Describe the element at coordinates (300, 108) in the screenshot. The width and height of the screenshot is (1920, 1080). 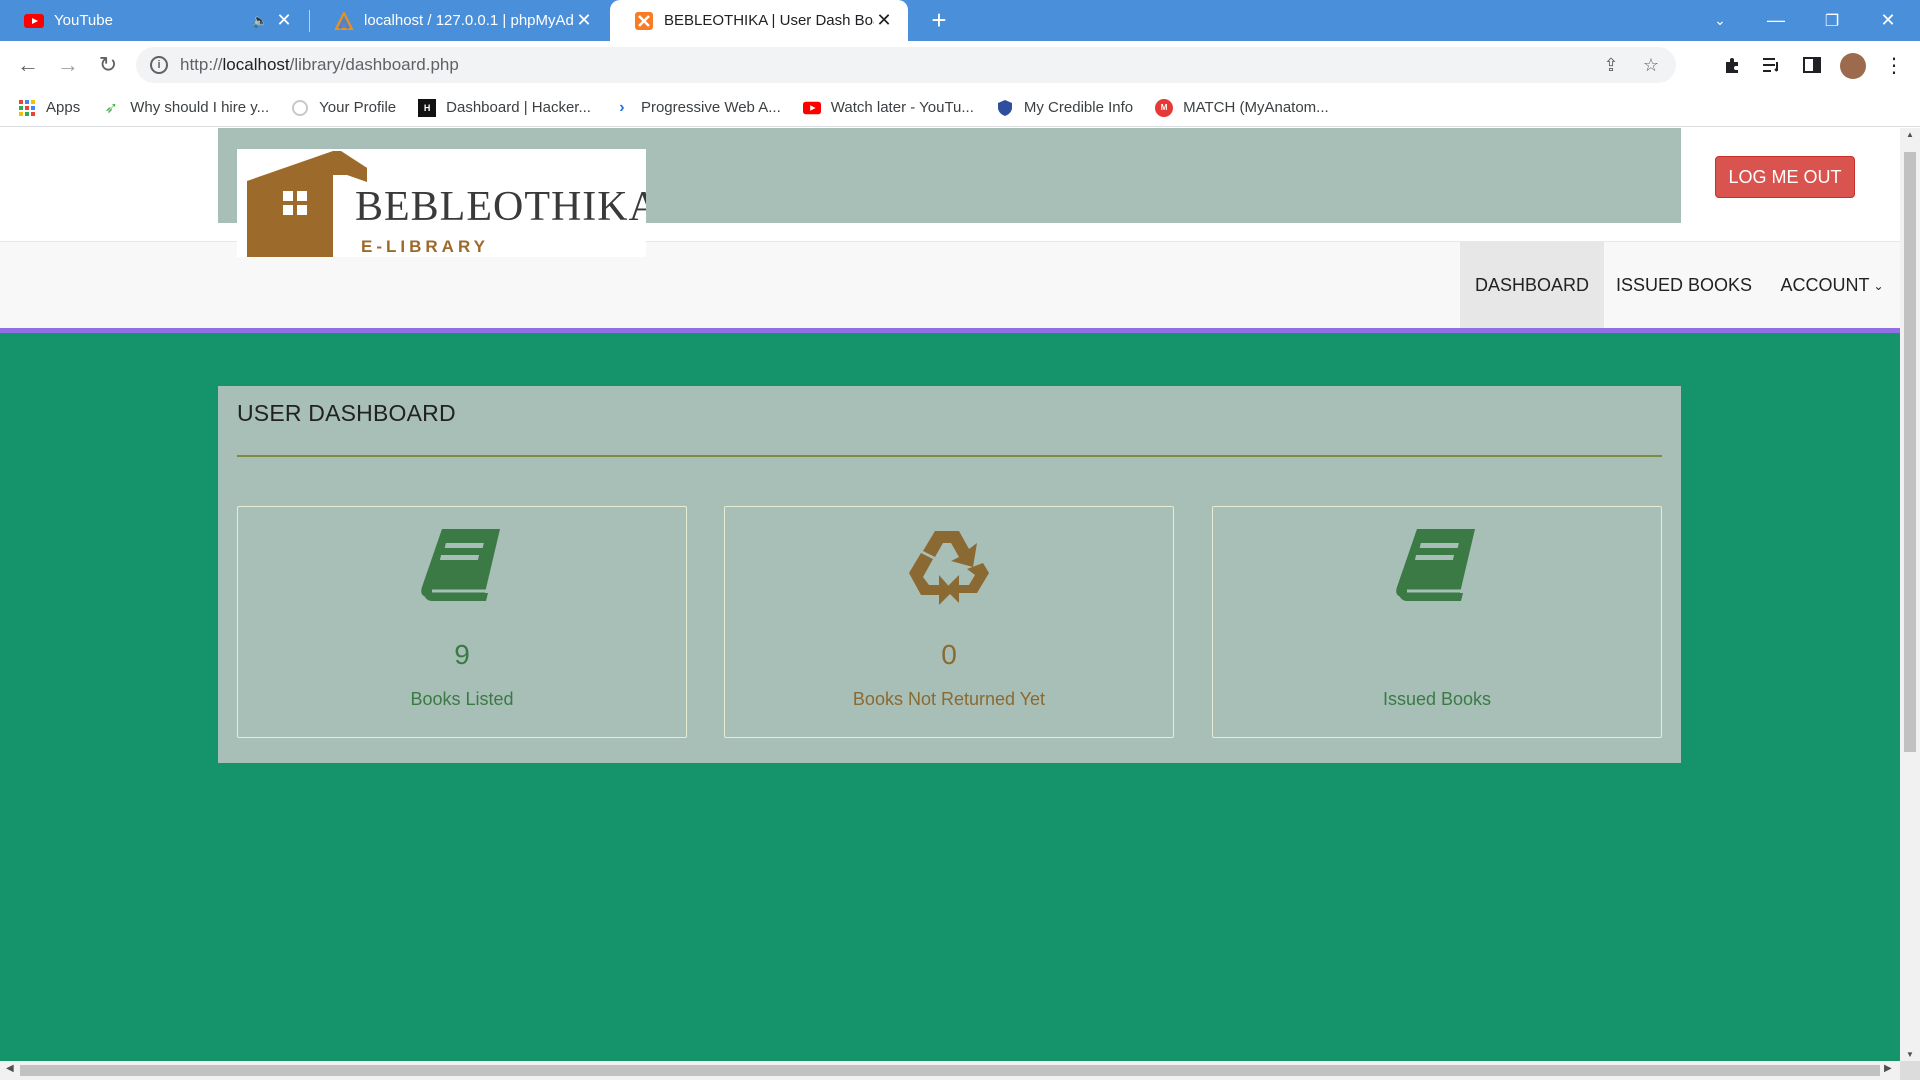
I see `github-icon` at that location.